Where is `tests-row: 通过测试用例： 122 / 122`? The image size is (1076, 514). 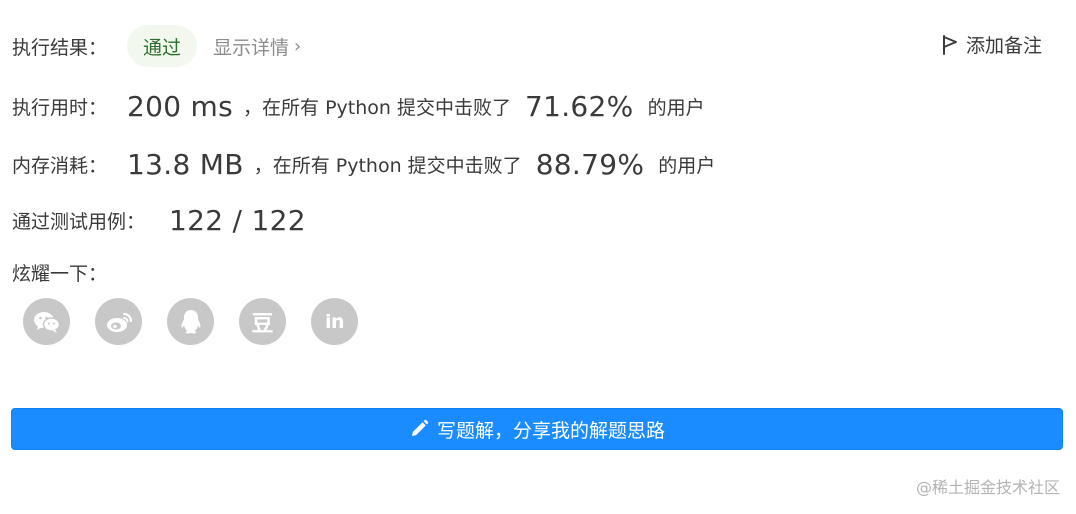
tests-row: 通过测试用例： 122 / 122 is located at coordinates (159, 220).